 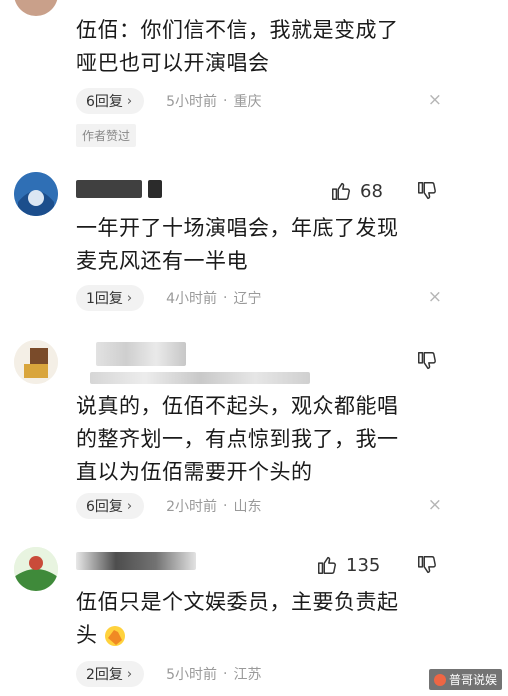 I want to click on comment-text: 伍佰只是个文娱委员，主要负责起 头, so click(x=261, y=619).